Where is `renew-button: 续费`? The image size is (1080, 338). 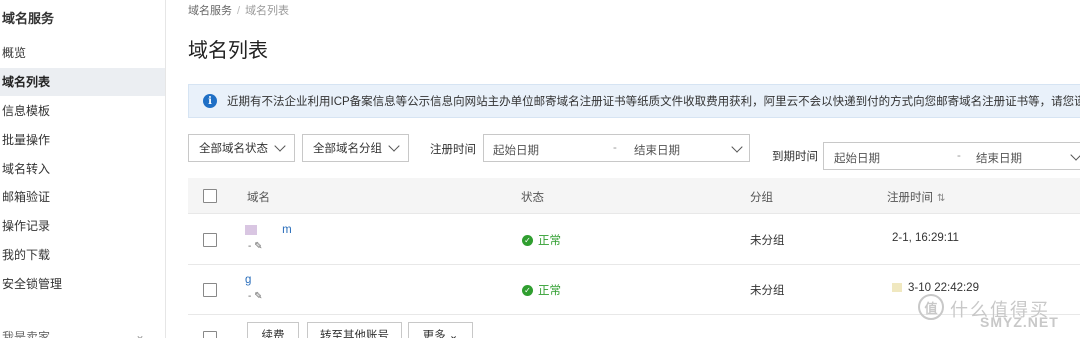 renew-button: 续费 is located at coordinates (273, 330).